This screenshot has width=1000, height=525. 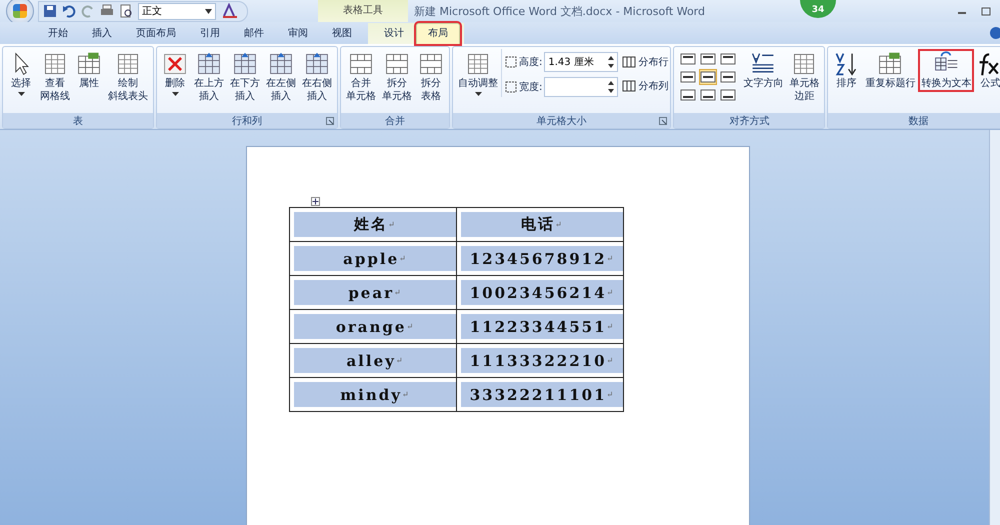 I want to click on ribbon-button: 自动调整, so click(x=478, y=73).